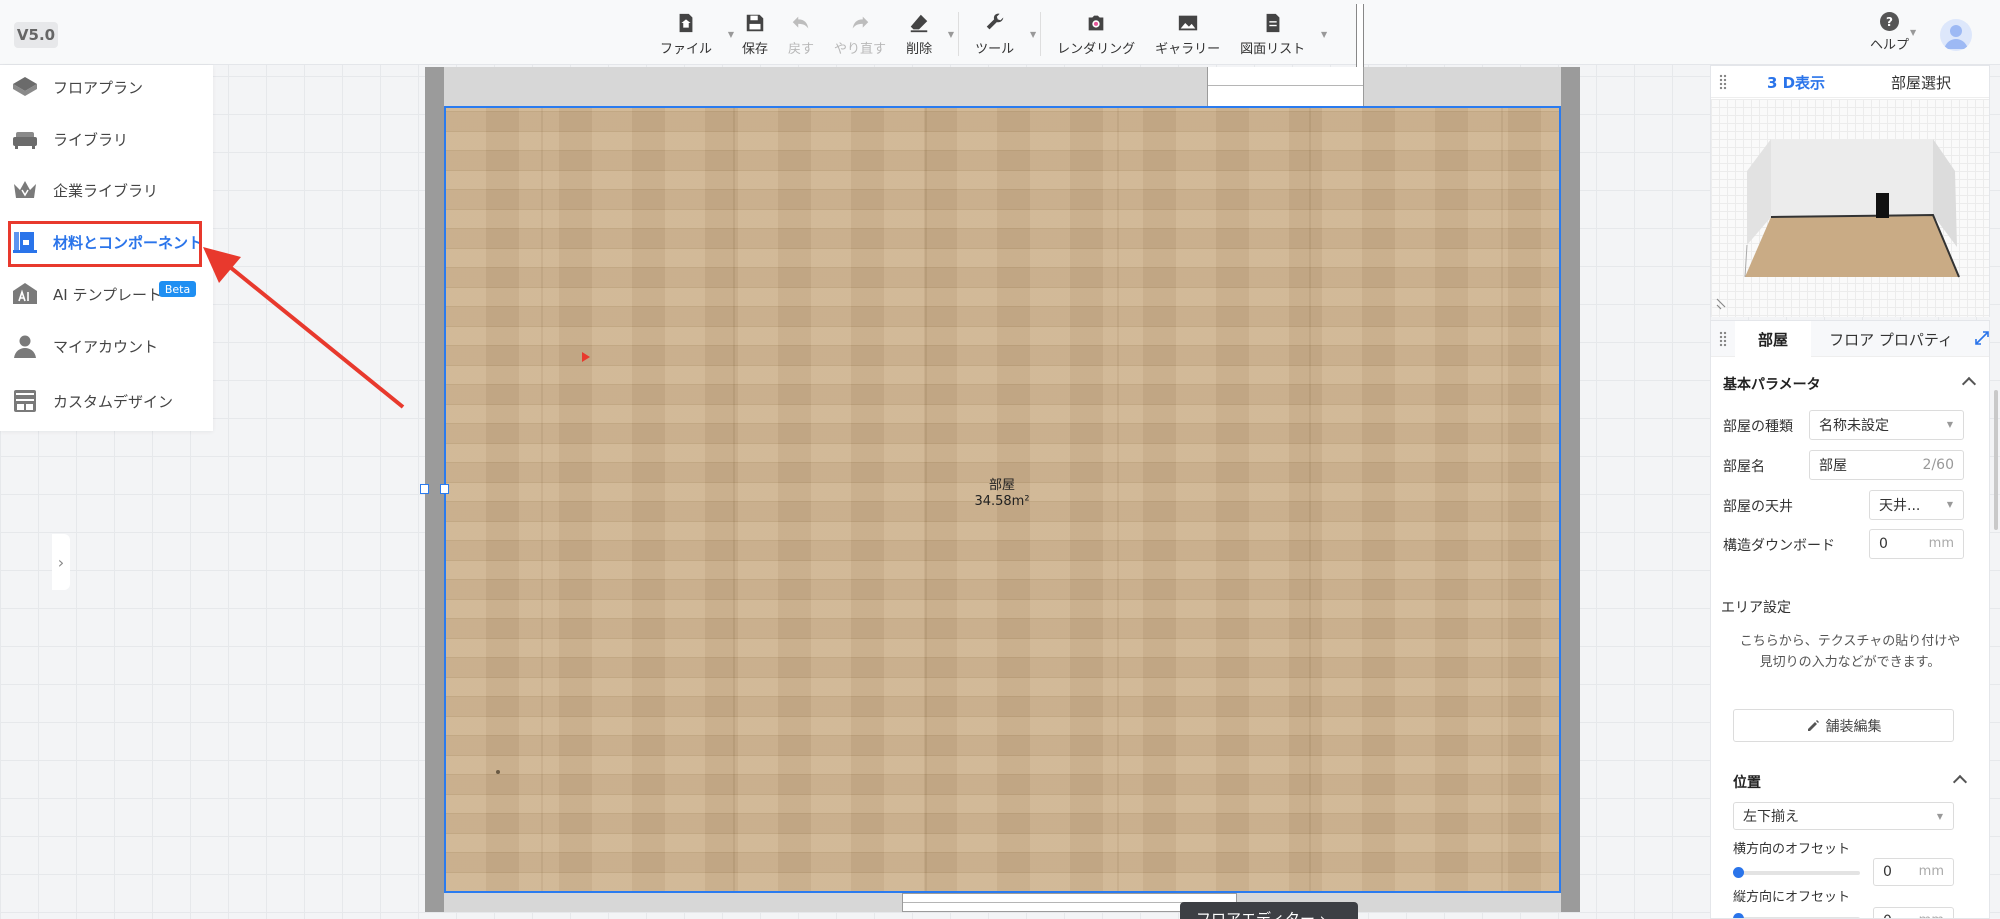 Image resolution: width=2000 pixels, height=919 pixels. What do you see at coordinates (304, 328) in the screenshot?
I see `annotation-arrow-icon` at bounding box center [304, 328].